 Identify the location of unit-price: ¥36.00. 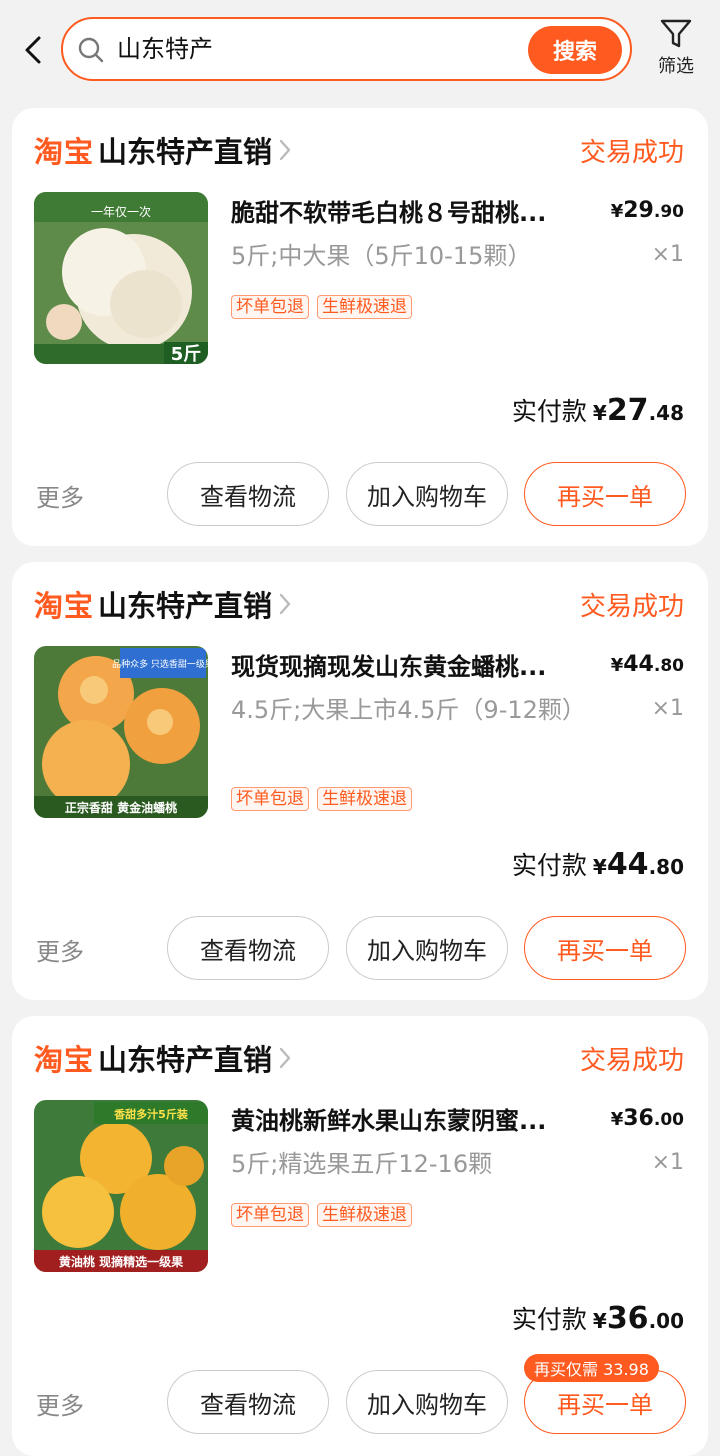
(647, 1118).